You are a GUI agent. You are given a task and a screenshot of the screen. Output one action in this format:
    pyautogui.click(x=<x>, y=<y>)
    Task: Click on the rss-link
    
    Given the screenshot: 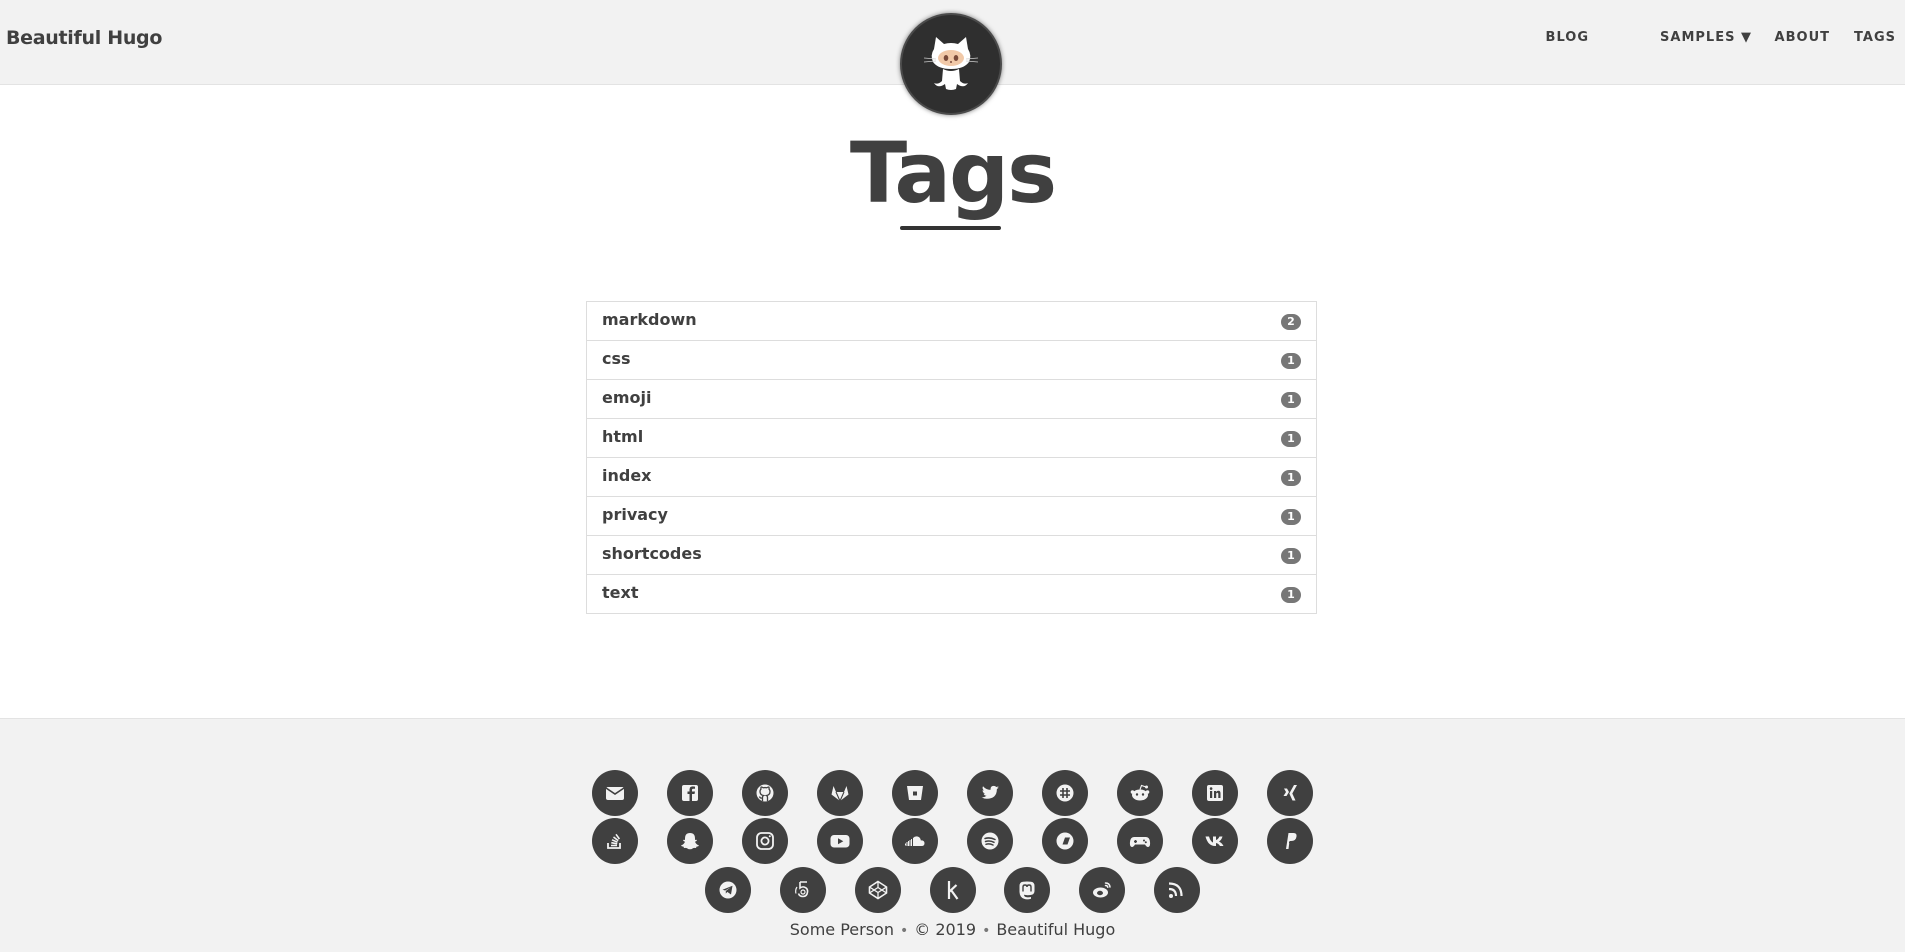 What is the action you would take?
    pyautogui.click(x=1177, y=890)
    